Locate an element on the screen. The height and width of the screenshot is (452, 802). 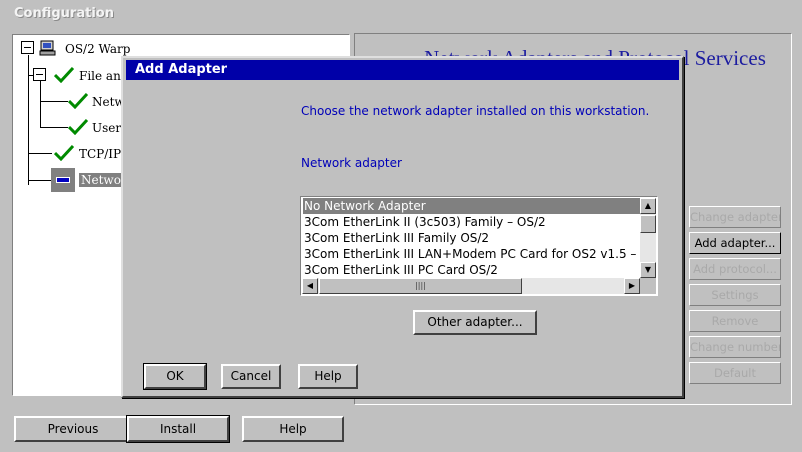
vertical-scrollbar: ▲ ▼ is located at coordinates (648, 238).